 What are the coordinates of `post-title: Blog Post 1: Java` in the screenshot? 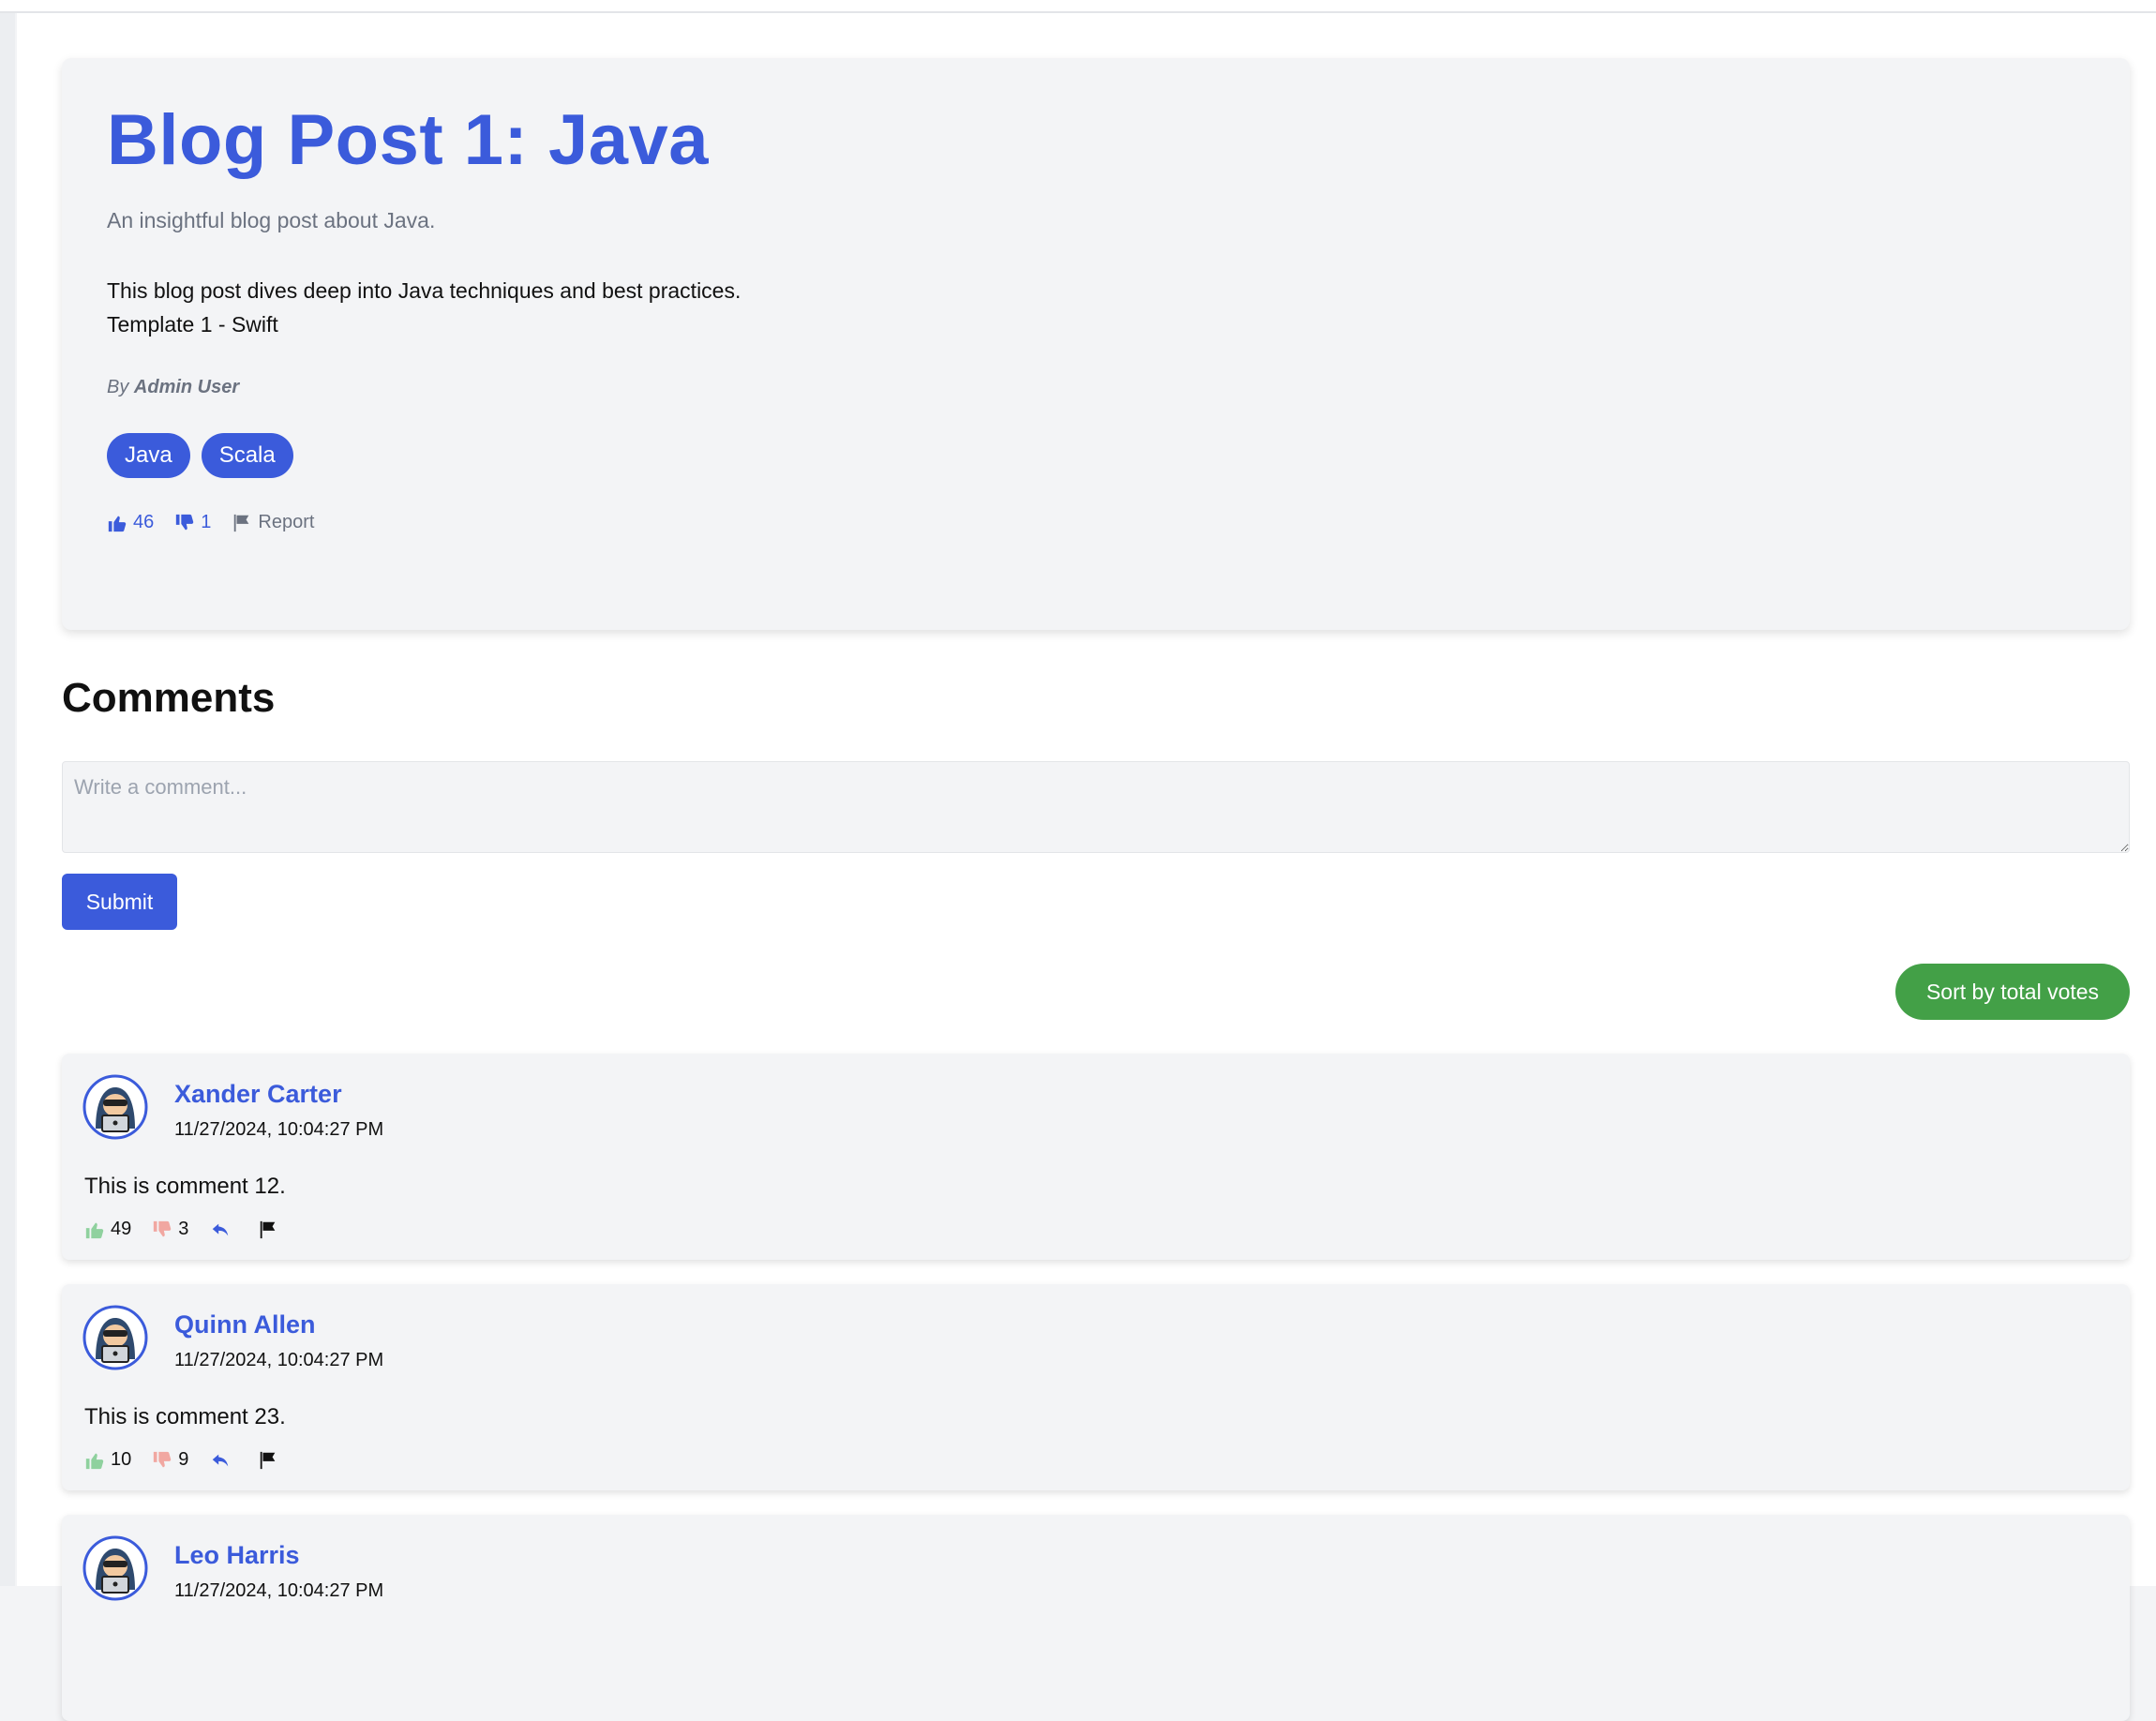 It's located at (409, 140).